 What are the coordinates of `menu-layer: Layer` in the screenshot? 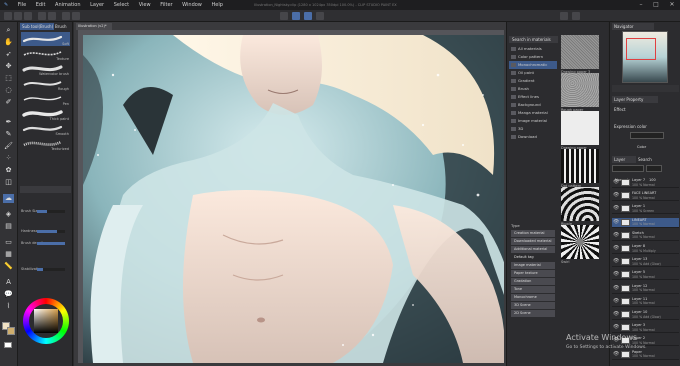 It's located at (97, 5).